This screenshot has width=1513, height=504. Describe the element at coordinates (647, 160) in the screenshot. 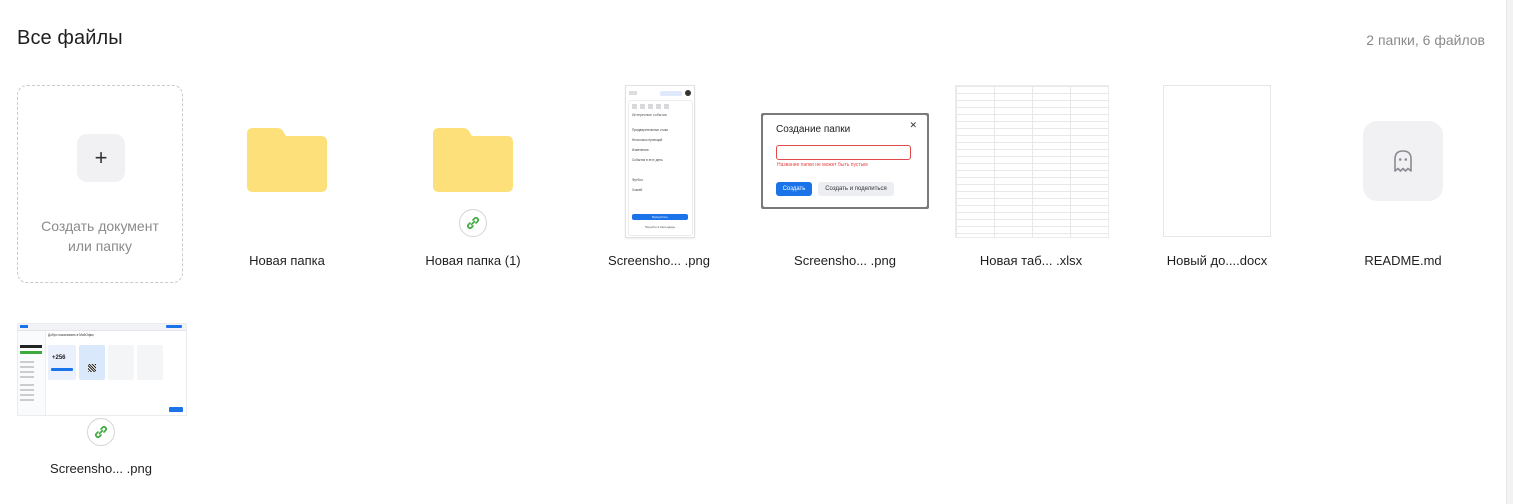

I see `thumb-menu-item: События в этот день` at that location.